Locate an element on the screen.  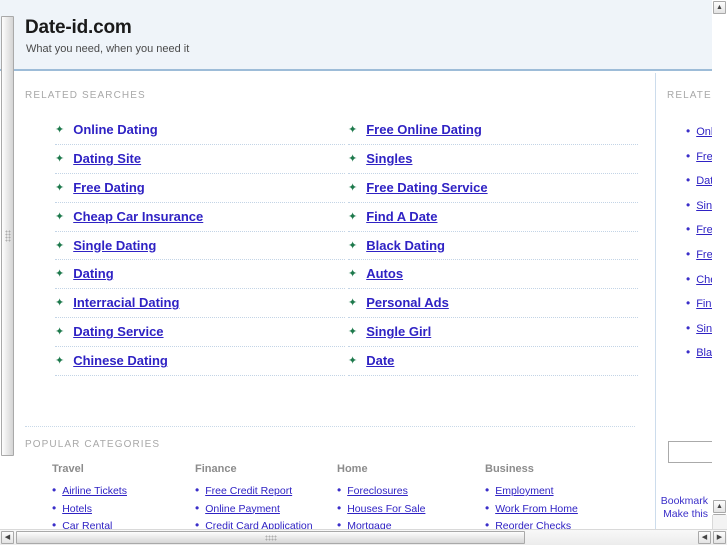
related-search-link: Dating Service is located at coordinates (118, 331).